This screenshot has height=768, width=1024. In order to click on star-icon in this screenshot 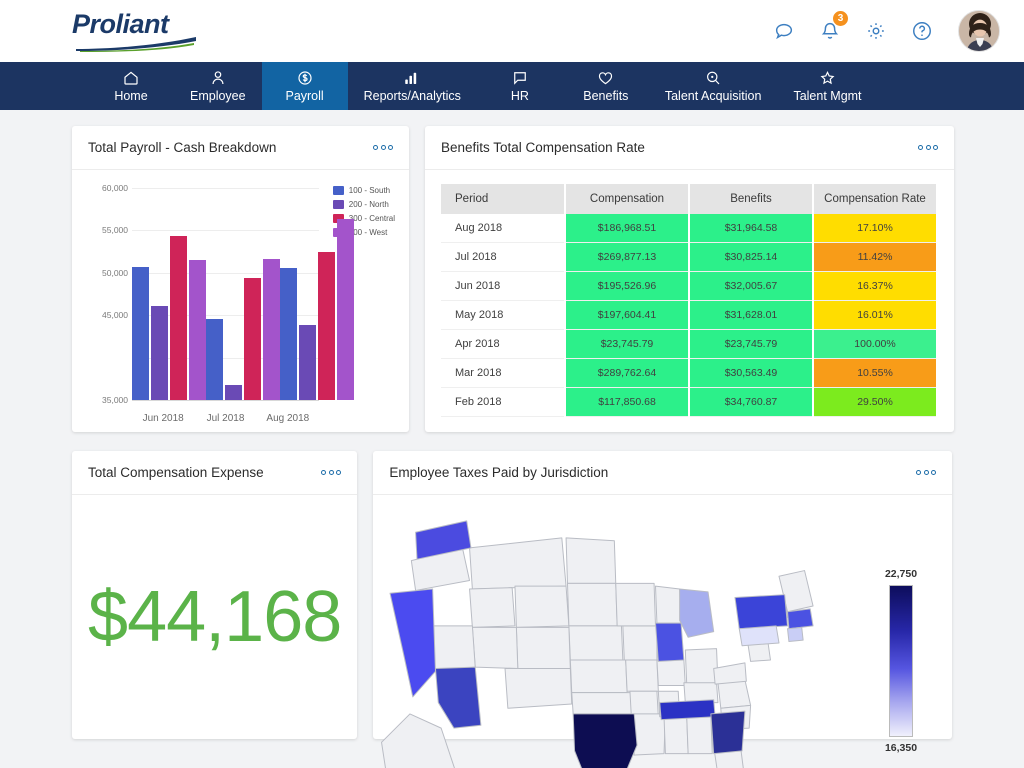, I will do `click(827, 77)`.